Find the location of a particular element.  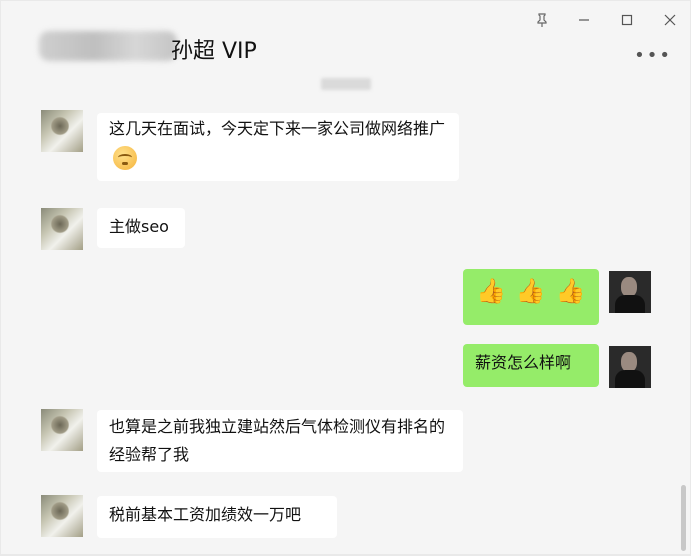

message-text: 这几天在面试，今天定下来一家公司做网络推广 is located at coordinates (277, 128).